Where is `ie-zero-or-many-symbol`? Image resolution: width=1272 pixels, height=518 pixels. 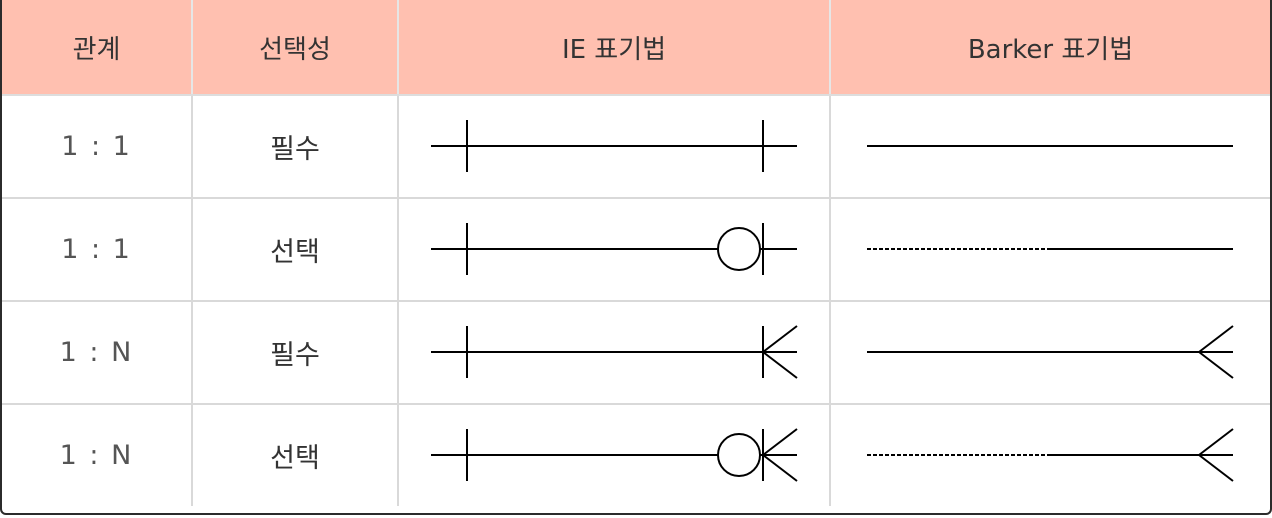 ie-zero-or-many-symbol is located at coordinates (614, 455).